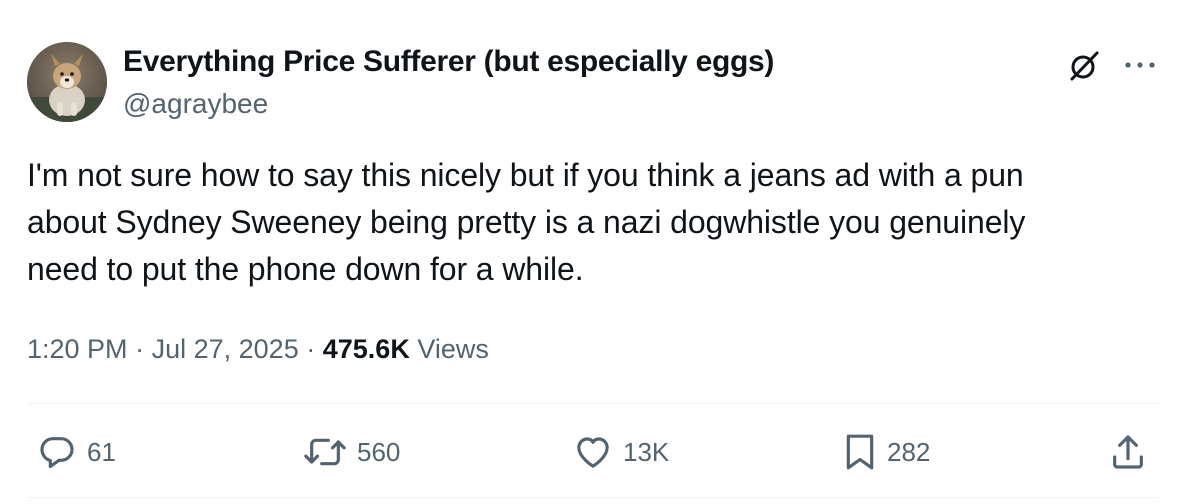  Describe the element at coordinates (646, 452) in the screenshot. I see `like-count: 13K` at that location.